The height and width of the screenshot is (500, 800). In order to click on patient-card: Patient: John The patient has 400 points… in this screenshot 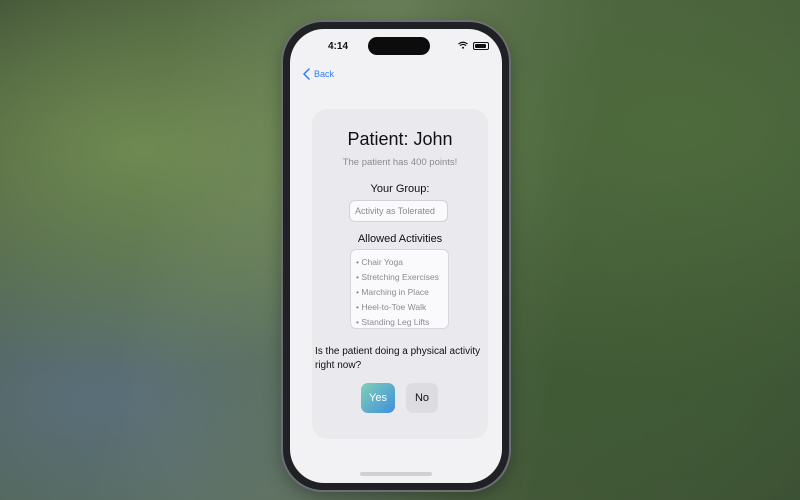, I will do `click(400, 274)`.